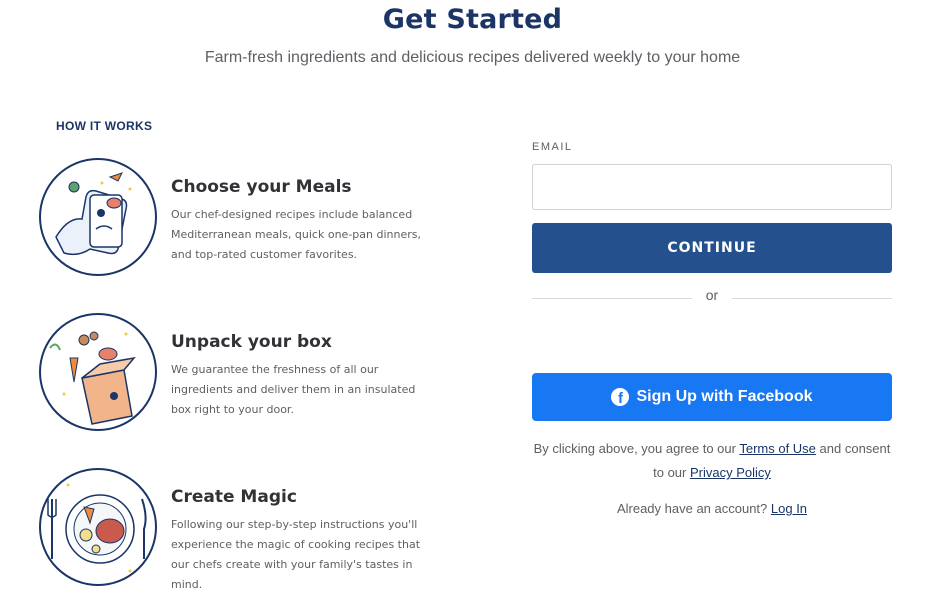 This screenshot has height=605, width=945. What do you see at coordinates (712, 248) in the screenshot?
I see `continue-button: CONTINUE` at bounding box center [712, 248].